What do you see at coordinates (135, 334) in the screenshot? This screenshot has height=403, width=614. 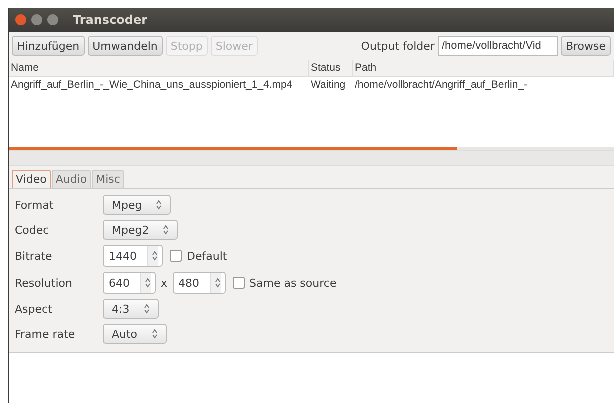 I see `dropdown: Auto` at bounding box center [135, 334].